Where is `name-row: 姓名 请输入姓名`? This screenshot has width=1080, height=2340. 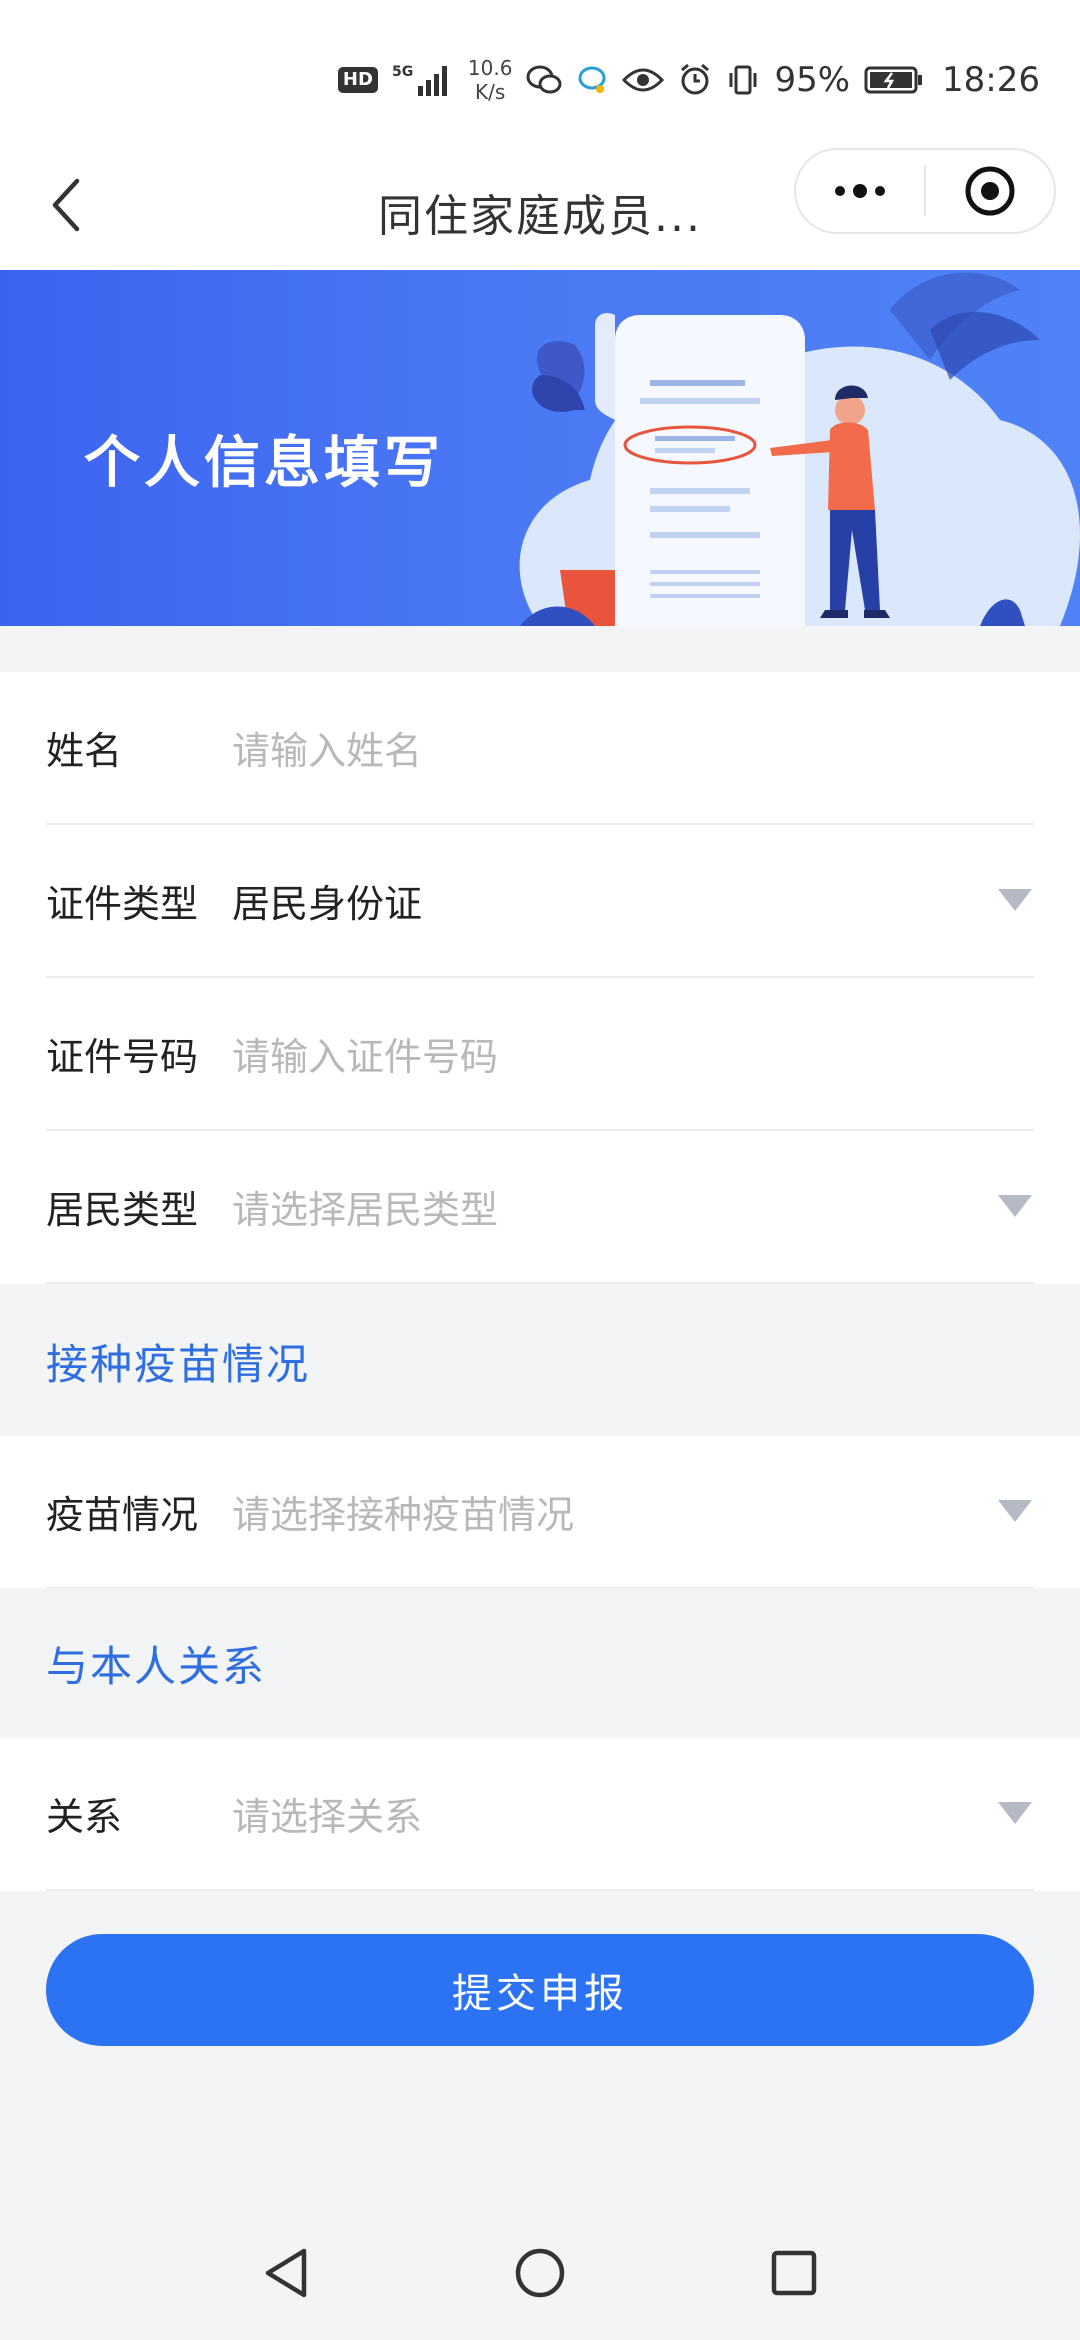 name-row: 姓名 请输入姓名 is located at coordinates (540, 748).